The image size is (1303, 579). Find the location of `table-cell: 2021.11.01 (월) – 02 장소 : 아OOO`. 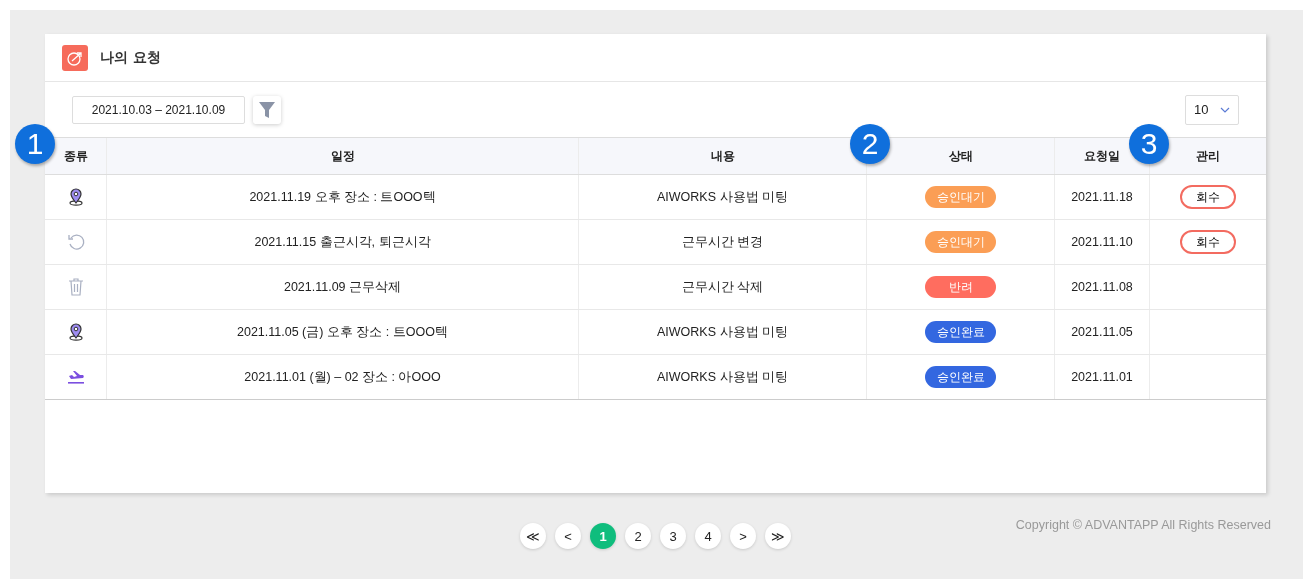

table-cell: 2021.11.01 (월) – 02 장소 : 아OOO is located at coordinates (343, 377).